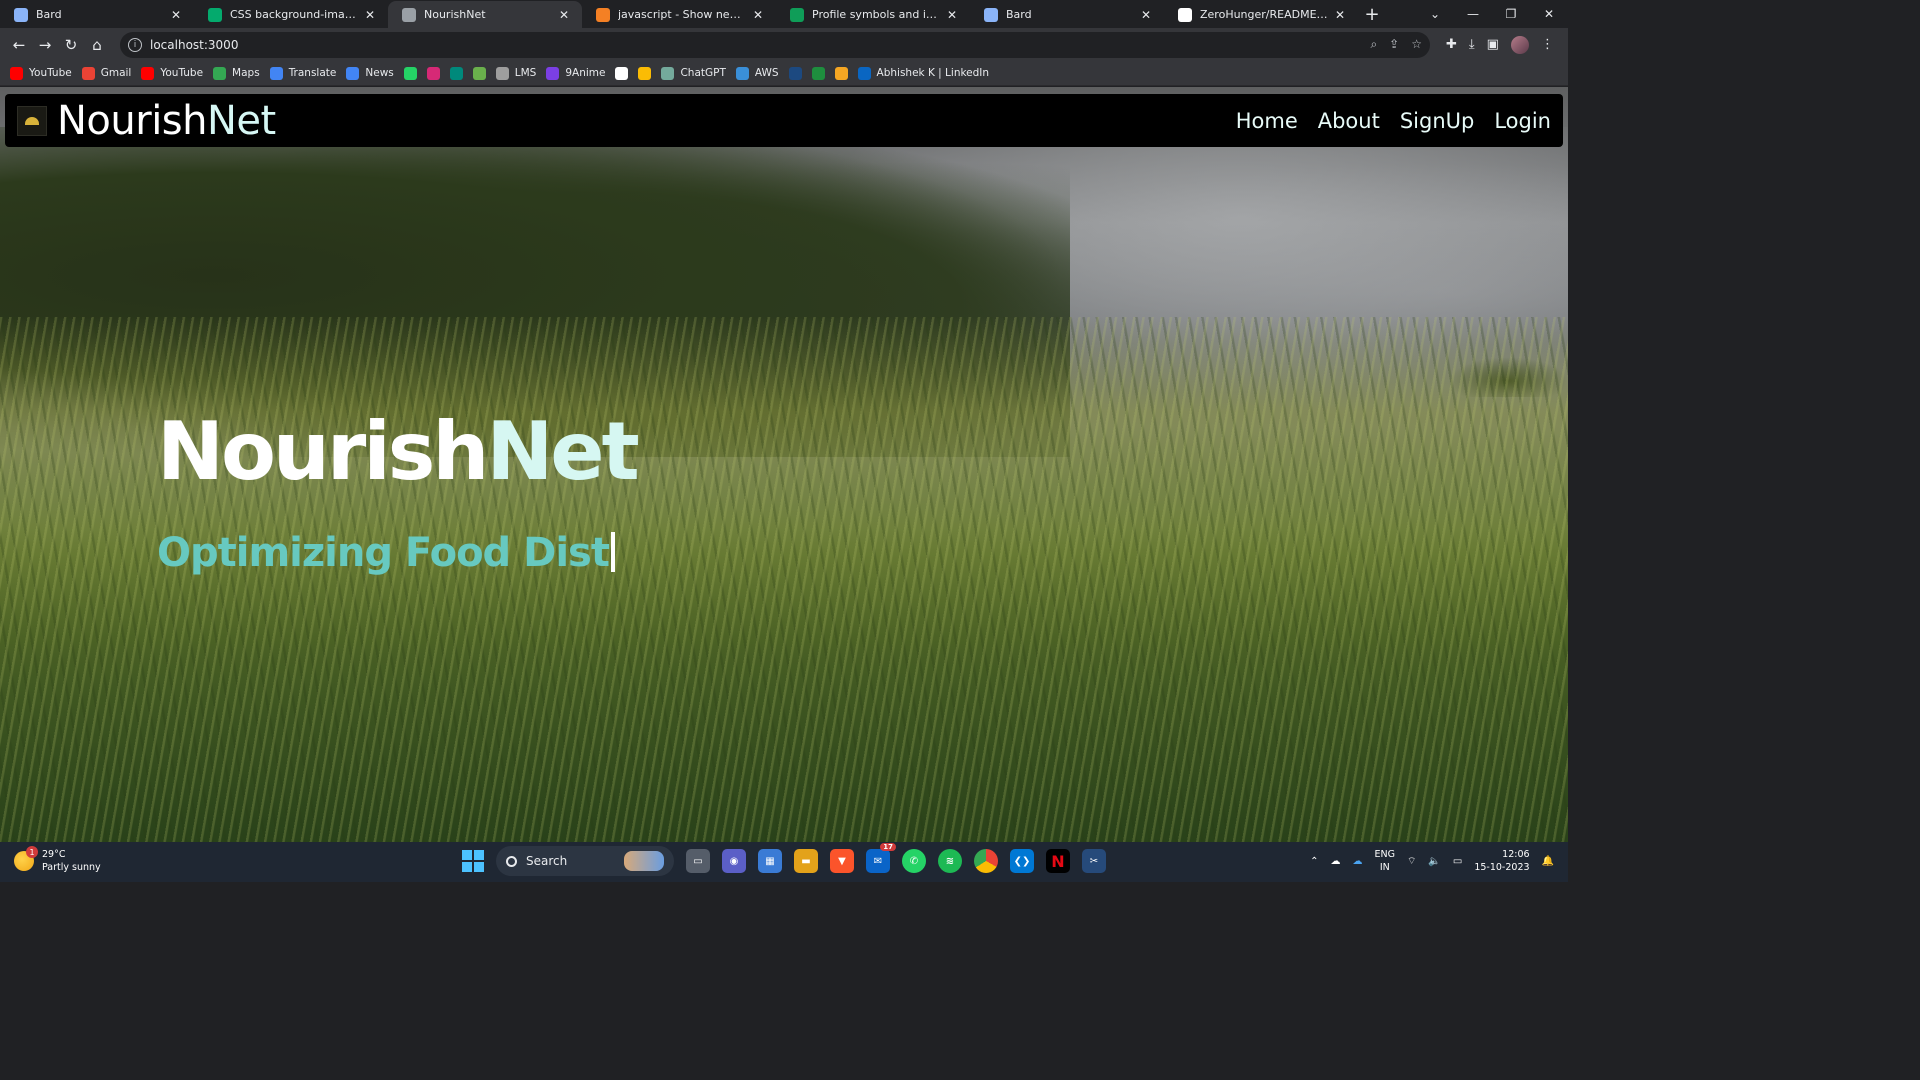 Image resolution: width=1920 pixels, height=1080 pixels. What do you see at coordinates (1058, 861) in the screenshot?
I see `netflix-icon: N` at bounding box center [1058, 861].